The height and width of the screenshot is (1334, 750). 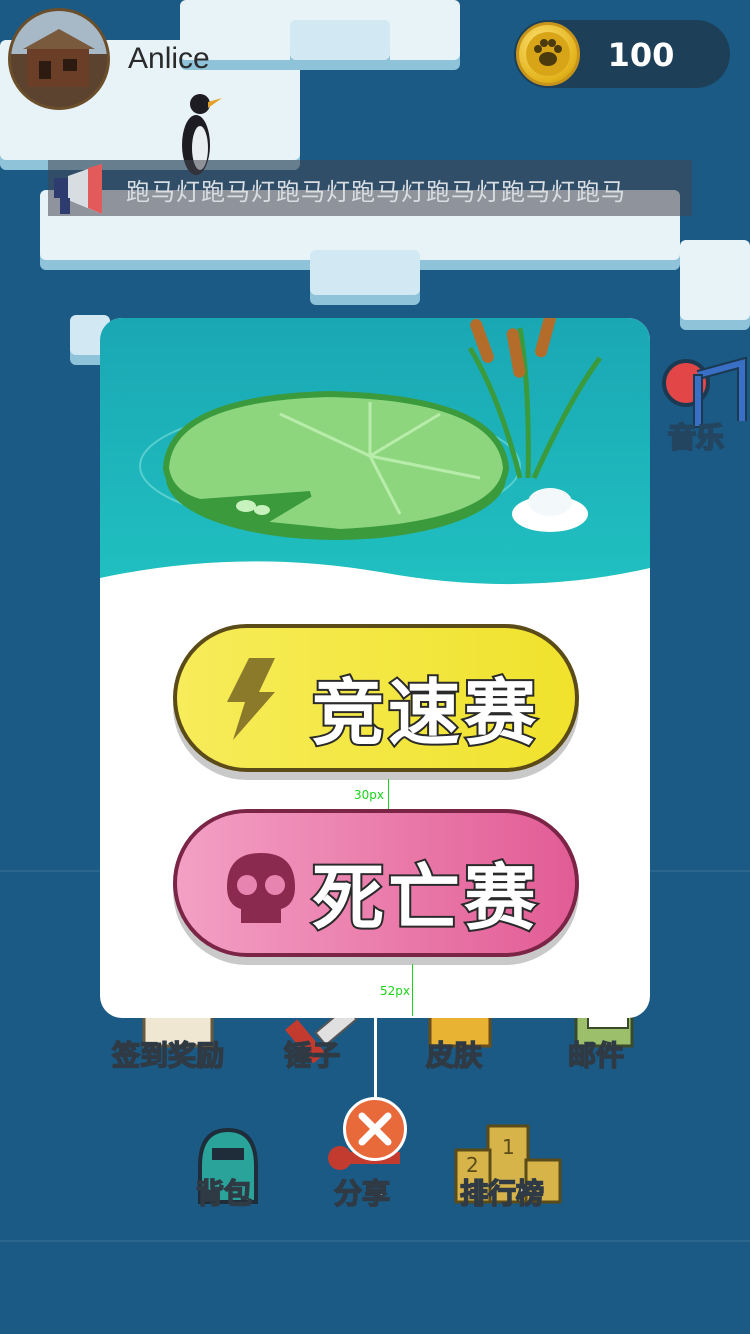 I want to click on player-name: Anlice, so click(x=169, y=58).